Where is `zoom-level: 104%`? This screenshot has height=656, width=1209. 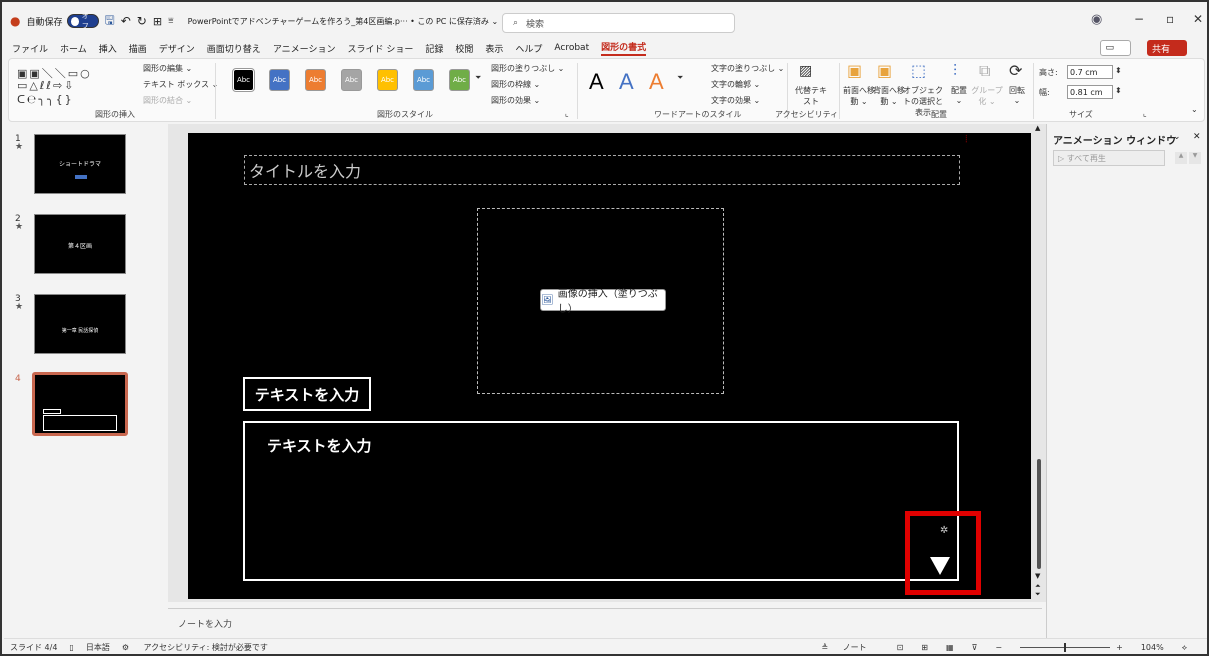
zoom-level: 104% is located at coordinates (1152, 647).